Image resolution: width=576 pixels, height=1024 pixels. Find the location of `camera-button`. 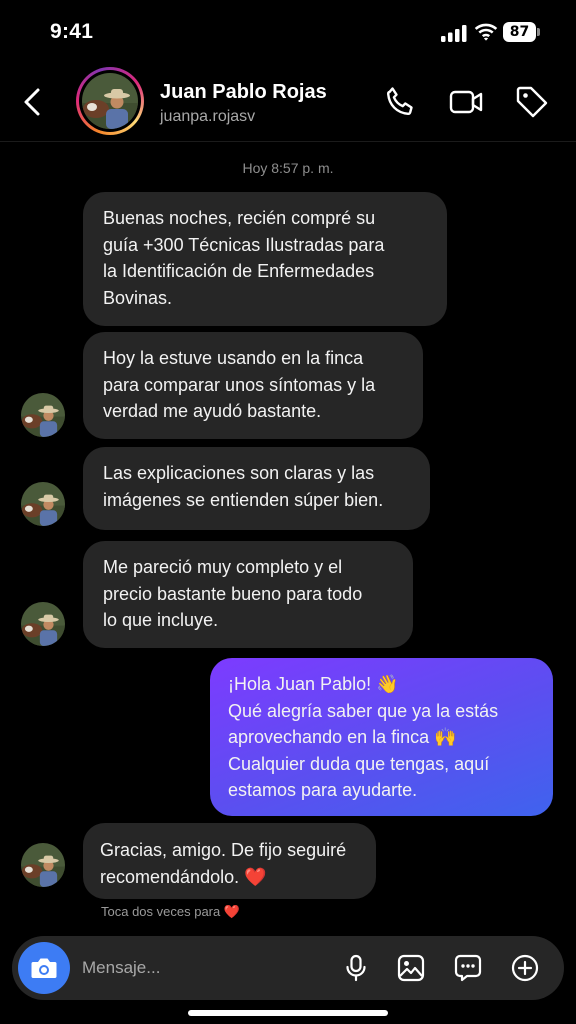

camera-button is located at coordinates (44, 968).